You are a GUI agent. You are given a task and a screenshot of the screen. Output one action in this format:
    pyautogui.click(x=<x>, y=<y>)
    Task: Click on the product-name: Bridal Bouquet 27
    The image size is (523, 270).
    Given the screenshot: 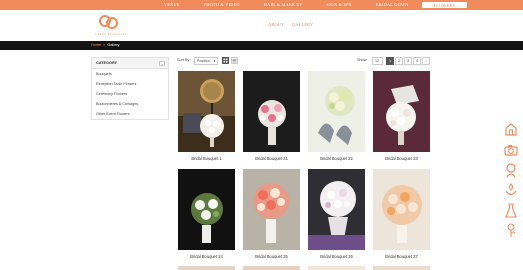 What is the action you would take?
    pyautogui.click(x=401, y=256)
    